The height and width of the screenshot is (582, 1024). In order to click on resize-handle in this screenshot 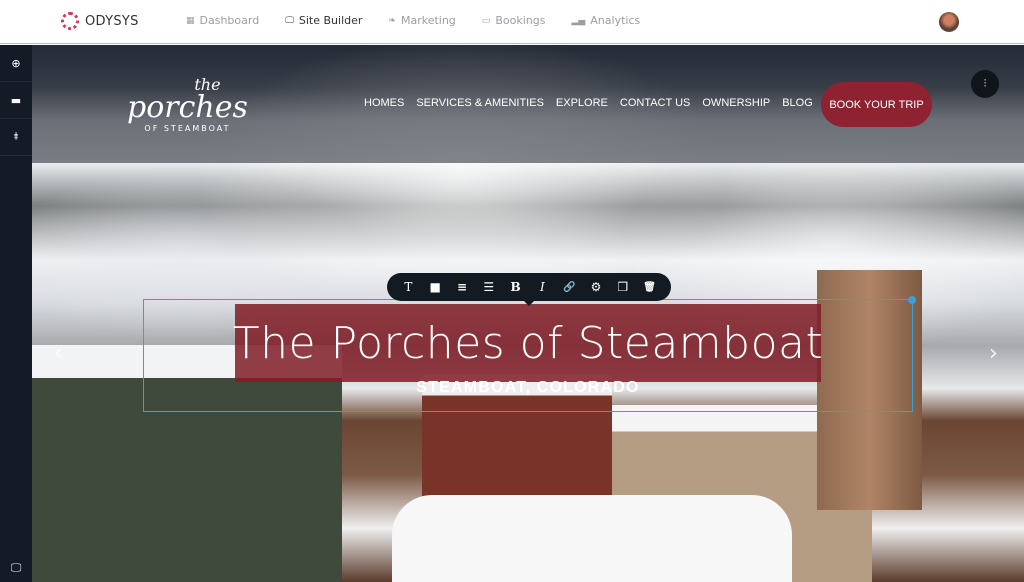, I will do `click(912, 300)`.